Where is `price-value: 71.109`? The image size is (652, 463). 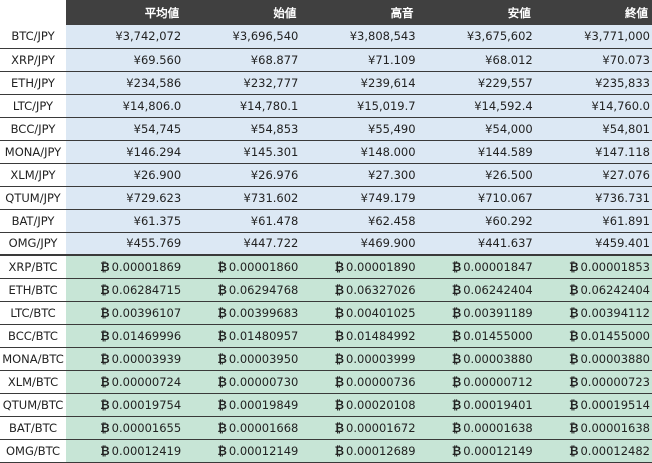 price-value: 71.109 is located at coordinates (395, 59).